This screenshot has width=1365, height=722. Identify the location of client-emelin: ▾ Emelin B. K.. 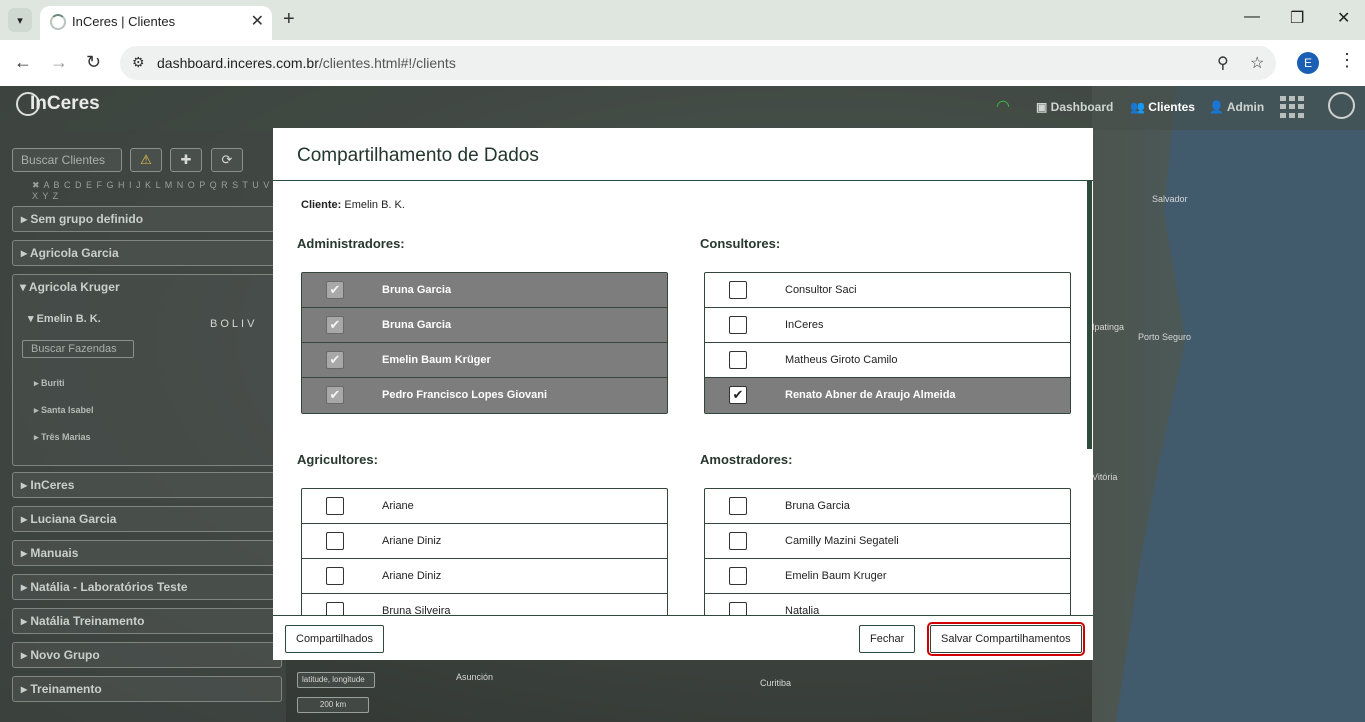
(64, 318).